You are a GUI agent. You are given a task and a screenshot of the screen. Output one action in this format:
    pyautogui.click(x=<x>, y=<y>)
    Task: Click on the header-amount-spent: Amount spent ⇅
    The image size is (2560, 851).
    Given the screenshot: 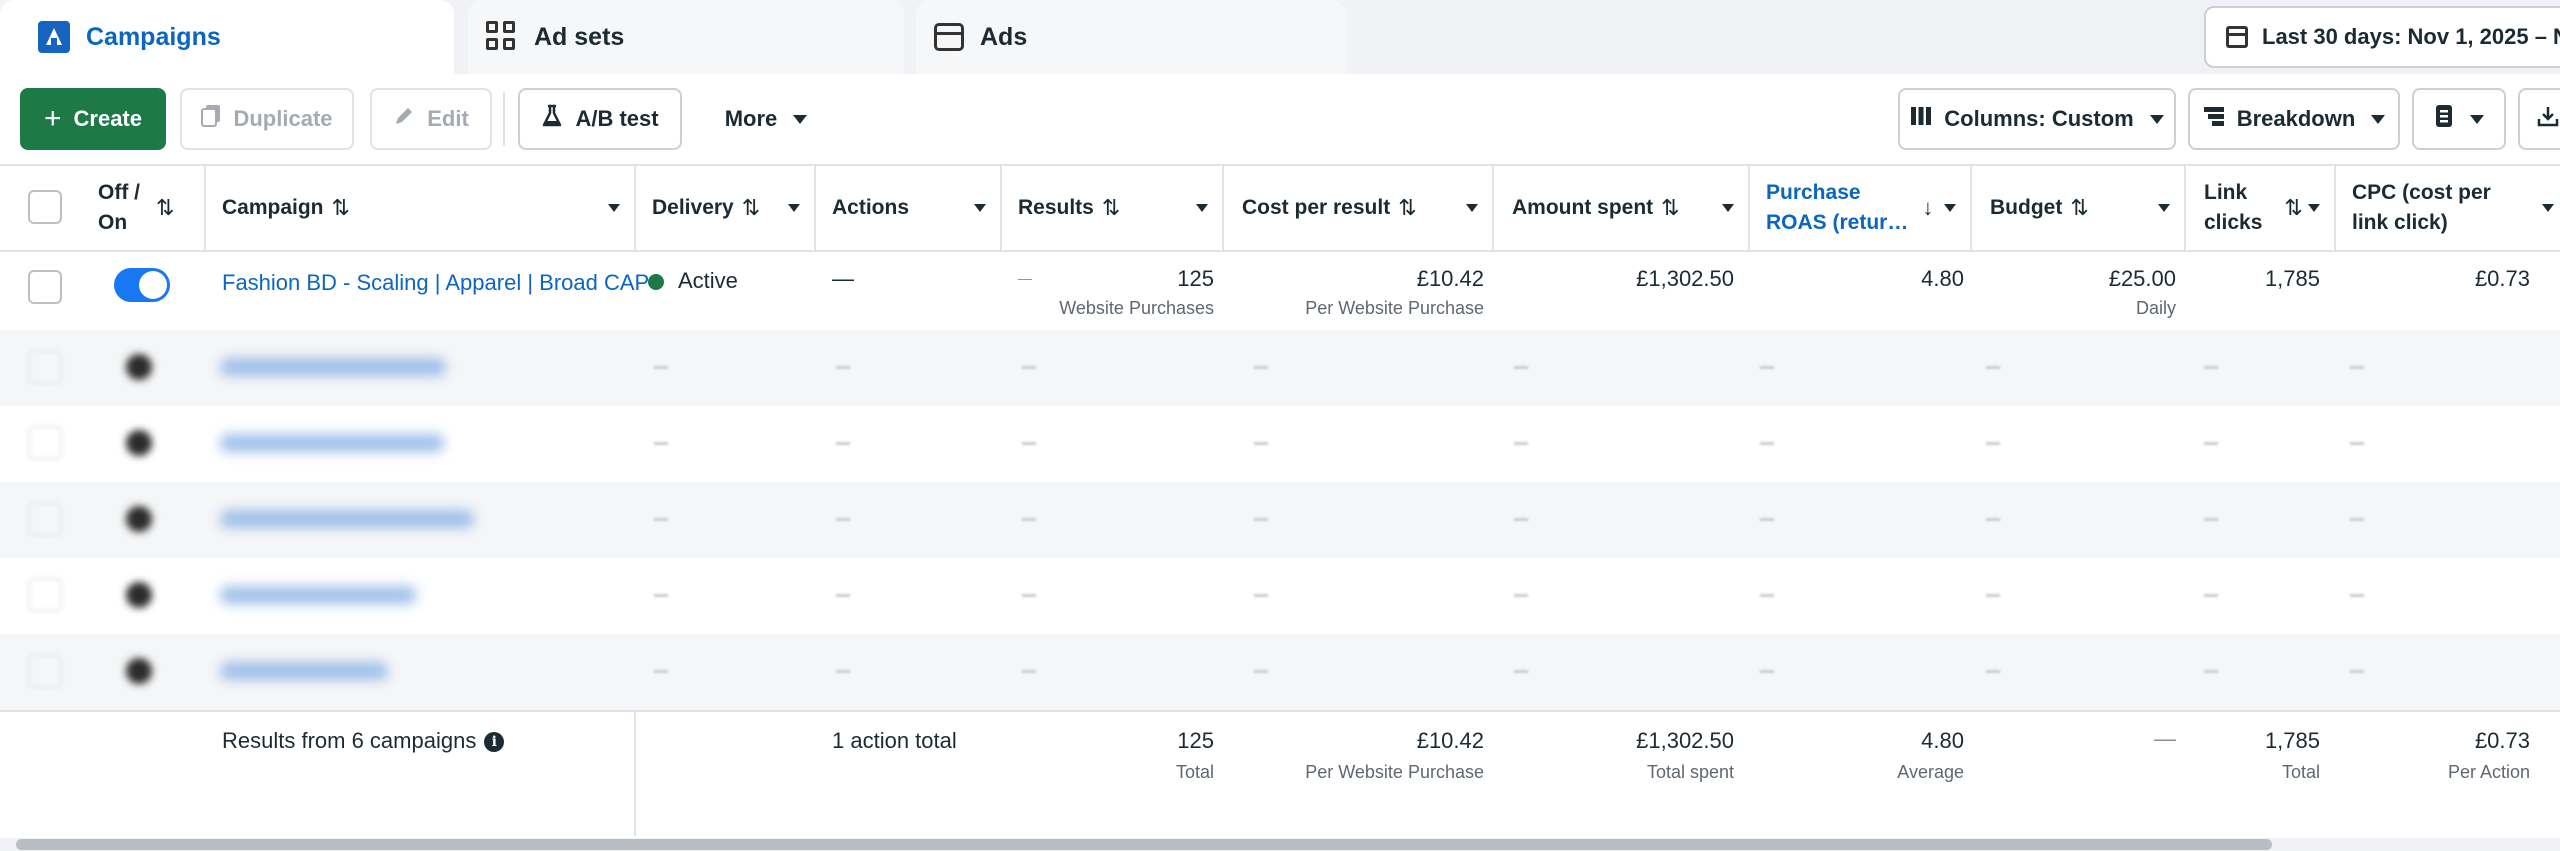 What is the action you would take?
    pyautogui.click(x=1622, y=208)
    